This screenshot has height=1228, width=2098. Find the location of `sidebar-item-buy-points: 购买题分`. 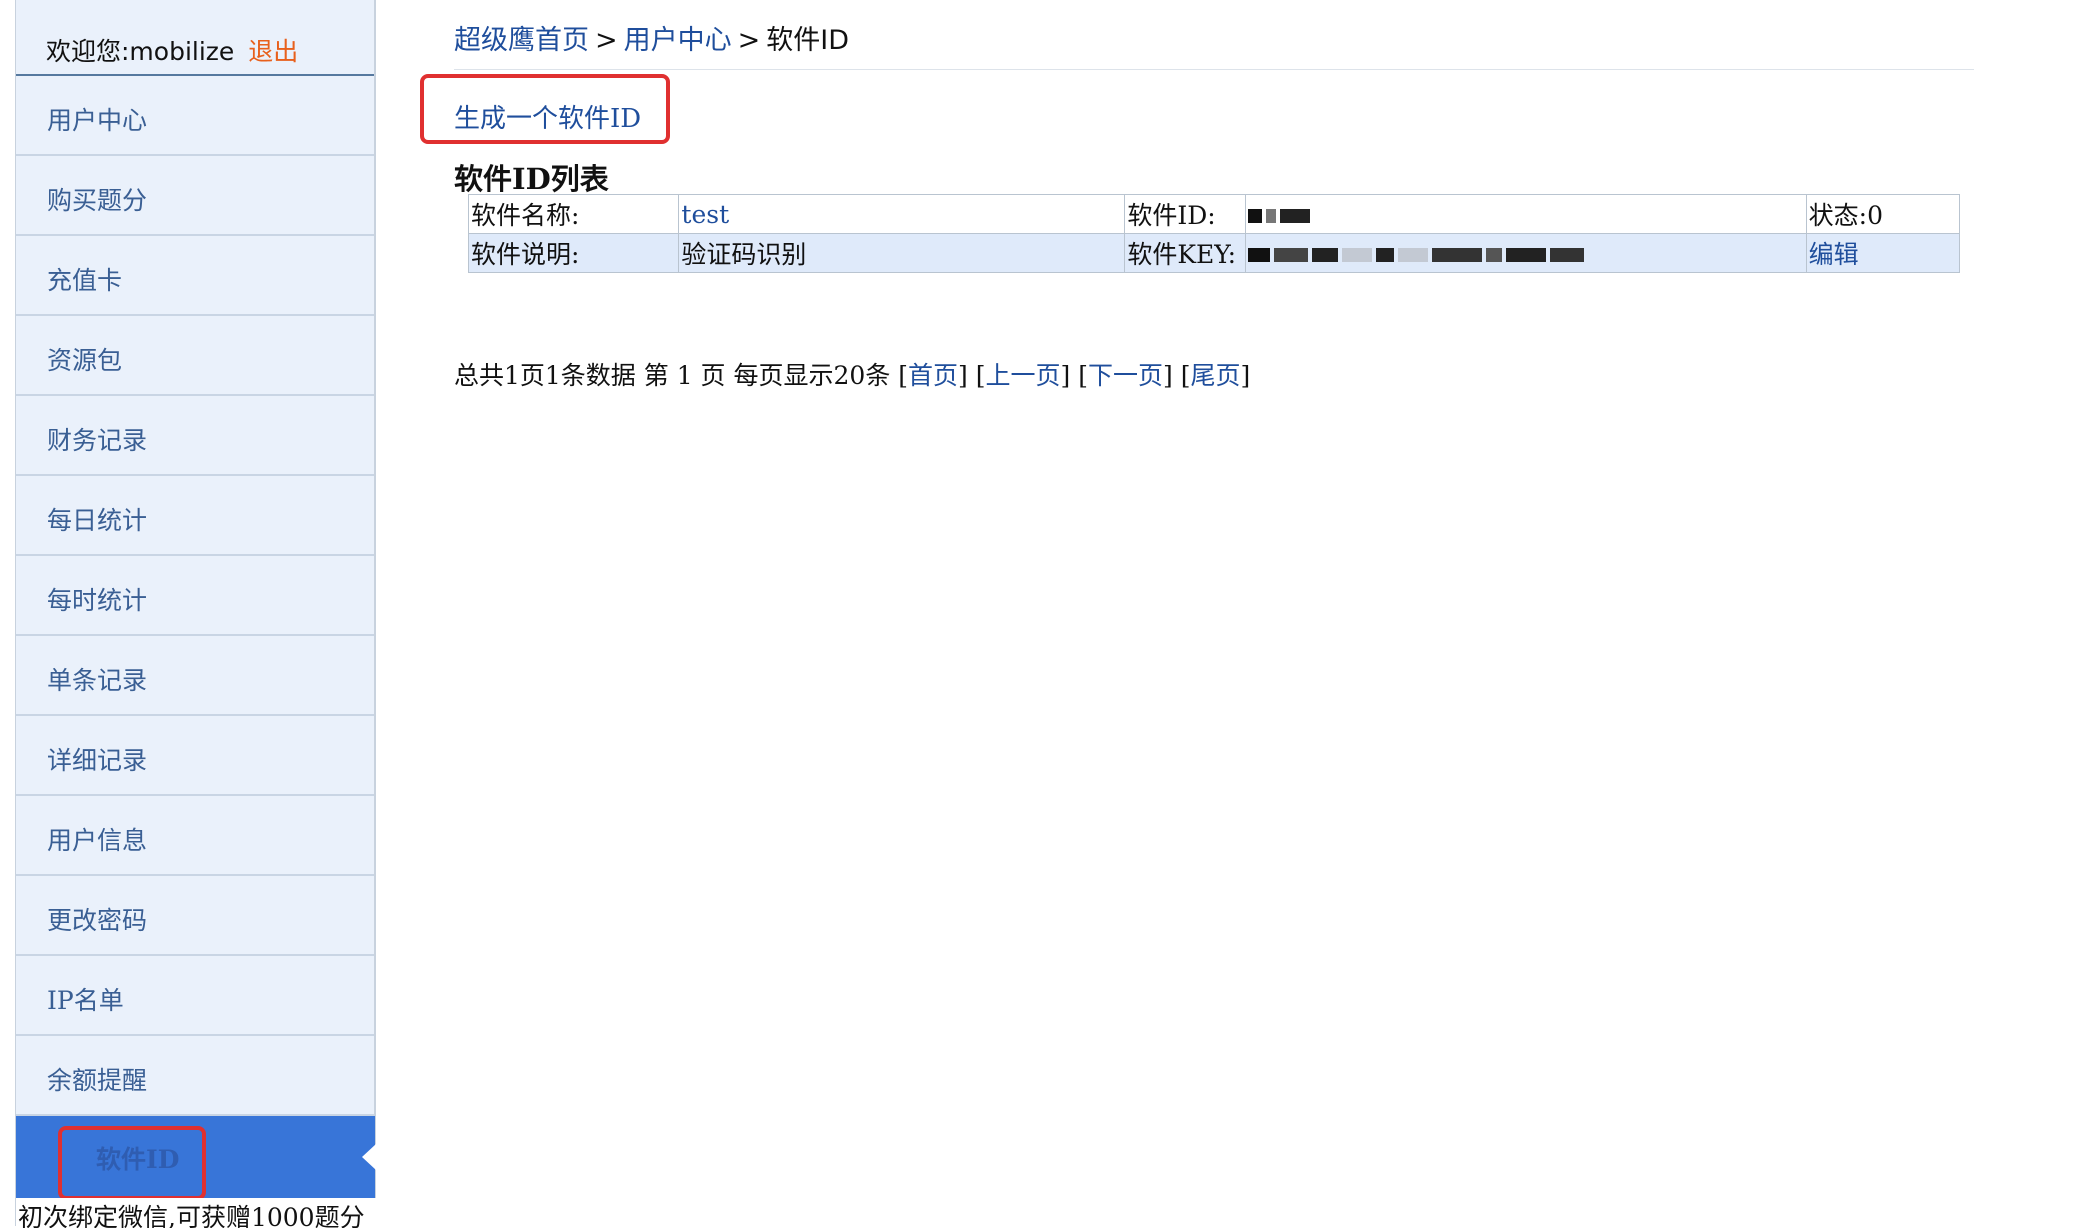

sidebar-item-buy-points: 购买题分 is located at coordinates (195, 196).